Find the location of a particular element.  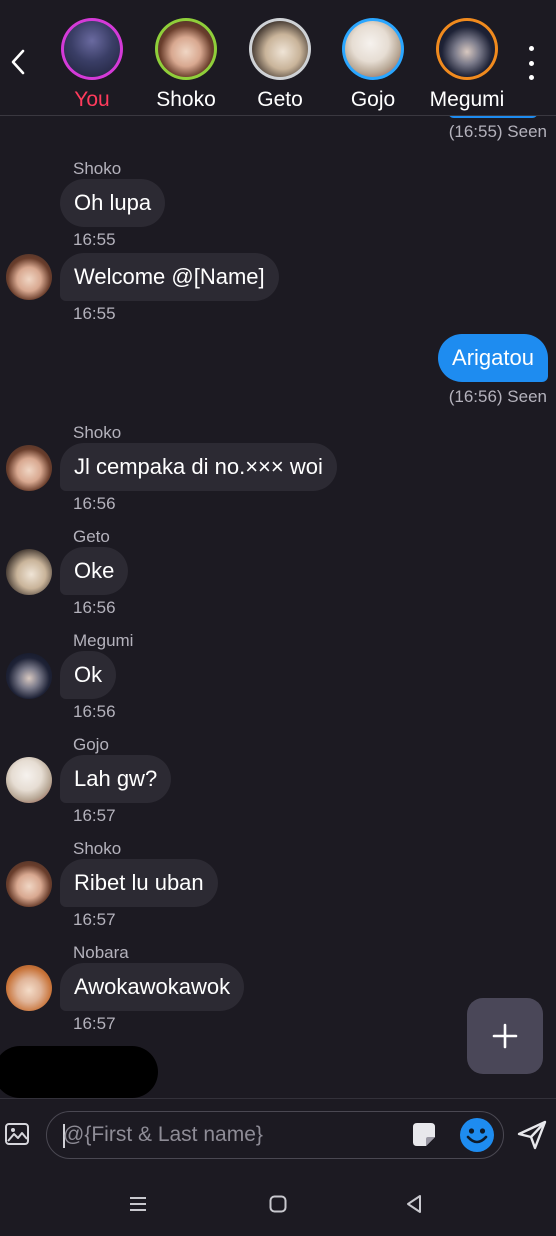

sticker-button is located at coordinates (424, 1135).